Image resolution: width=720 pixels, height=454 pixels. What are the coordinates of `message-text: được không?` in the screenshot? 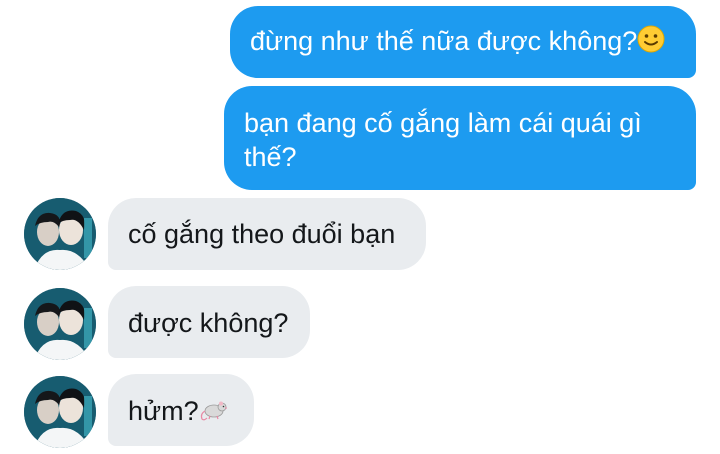 It's located at (208, 323).